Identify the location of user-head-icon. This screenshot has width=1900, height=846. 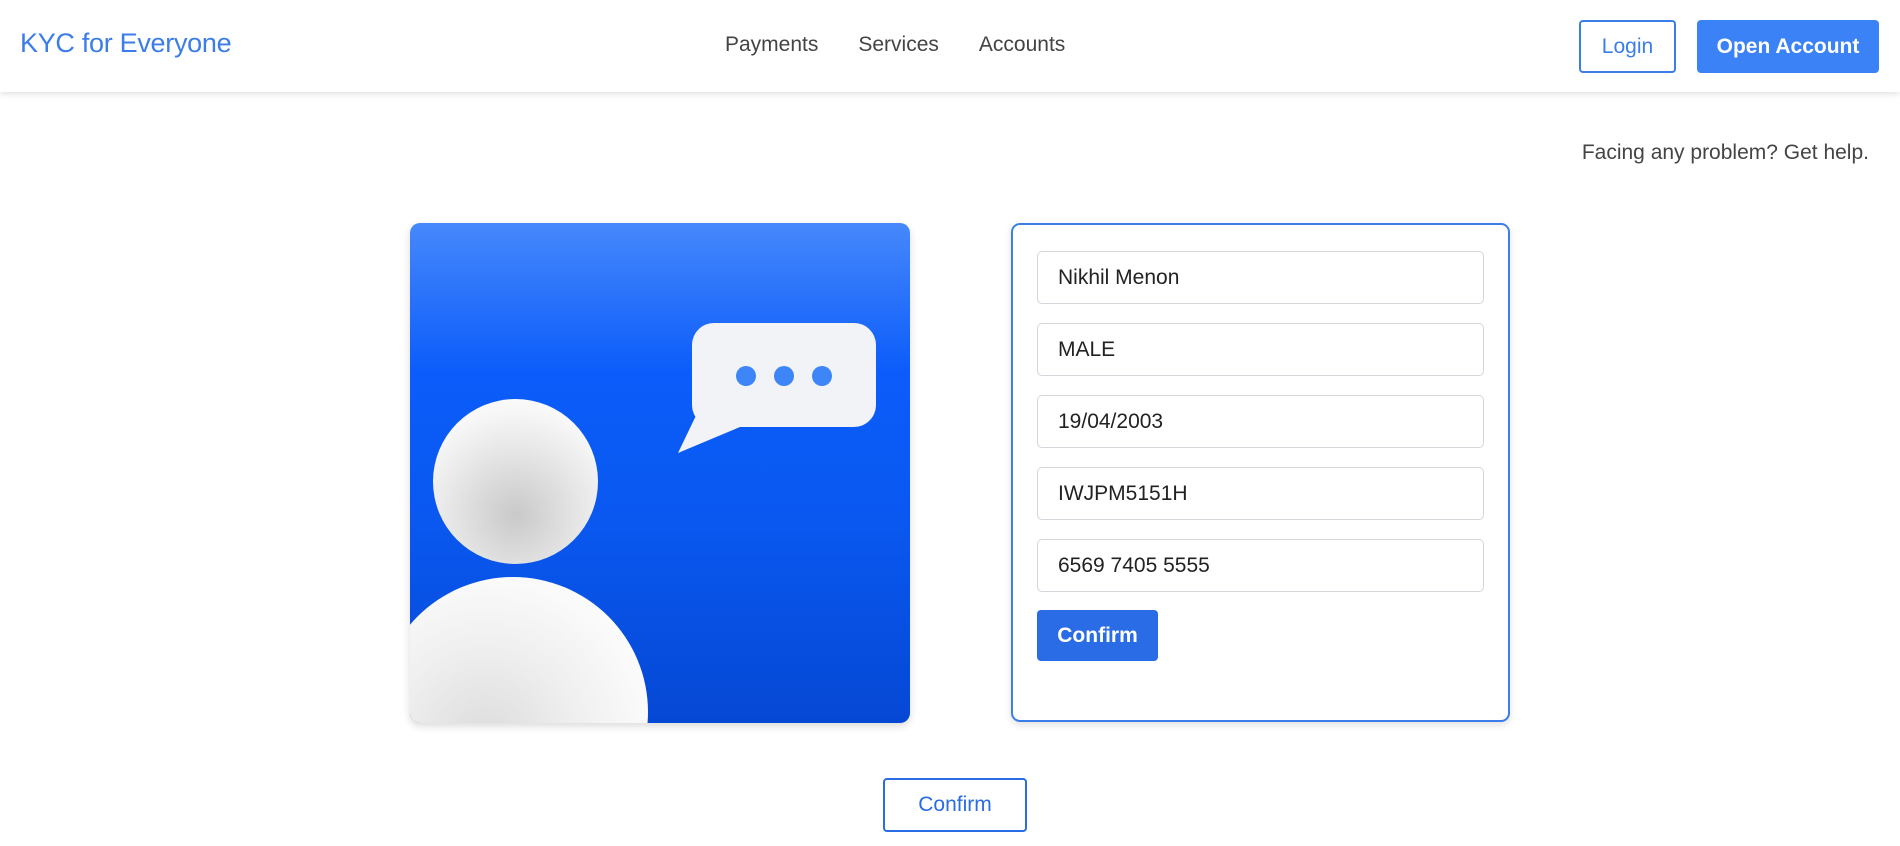
(515, 481).